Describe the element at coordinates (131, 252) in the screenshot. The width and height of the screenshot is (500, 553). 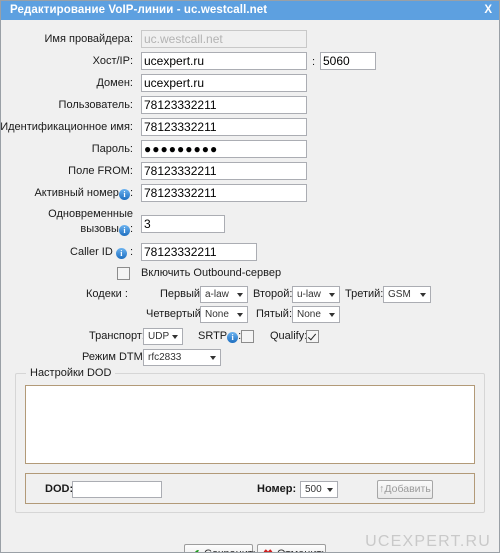
I see `caller-id-suffix: :` at that location.